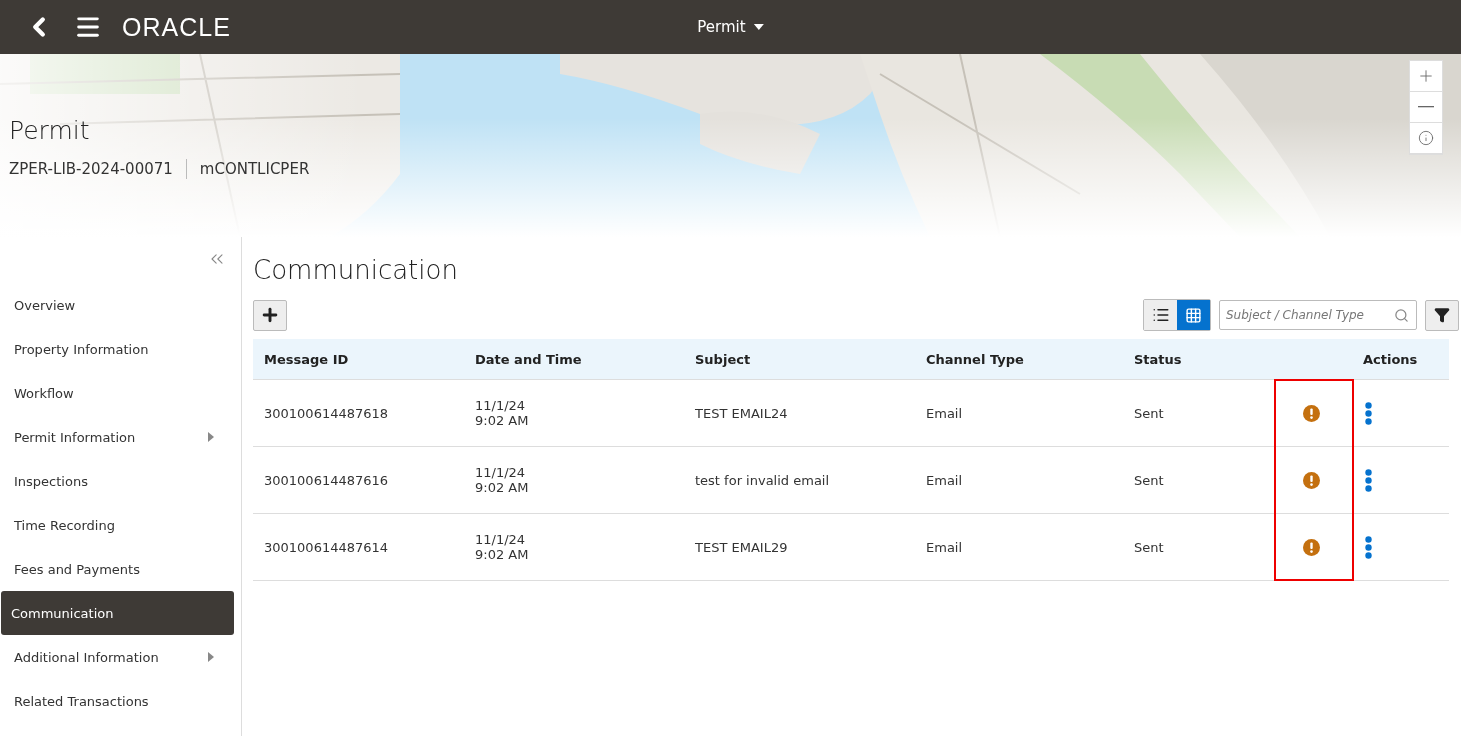  Describe the element at coordinates (1318, 315) in the screenshot. I see `search-field: Subject / Channel Type` at that location.